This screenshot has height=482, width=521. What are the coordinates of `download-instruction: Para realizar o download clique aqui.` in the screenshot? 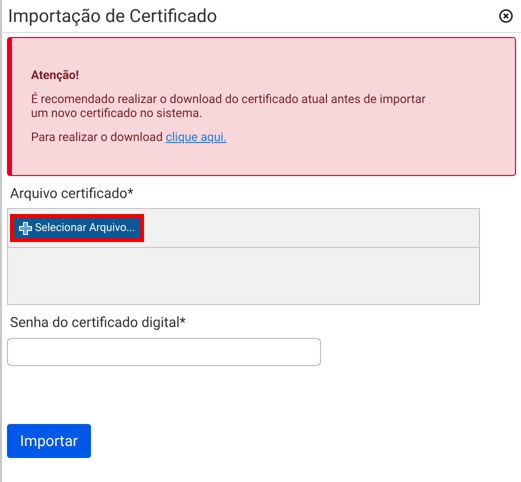 It's located at (129, 137).